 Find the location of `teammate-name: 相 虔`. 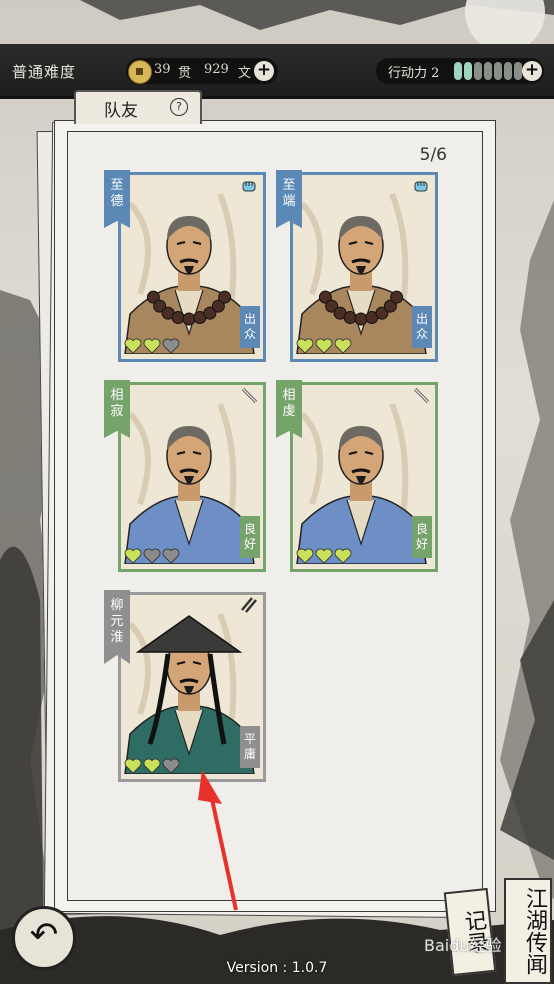

teammate-name: 相 虔 is located at coordinates (289, 409).